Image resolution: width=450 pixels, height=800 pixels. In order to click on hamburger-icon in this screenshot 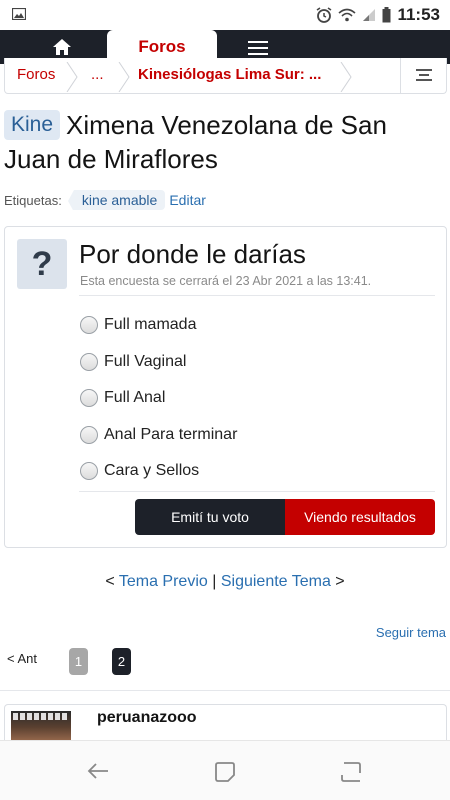, I will do `click(258, 48)`.